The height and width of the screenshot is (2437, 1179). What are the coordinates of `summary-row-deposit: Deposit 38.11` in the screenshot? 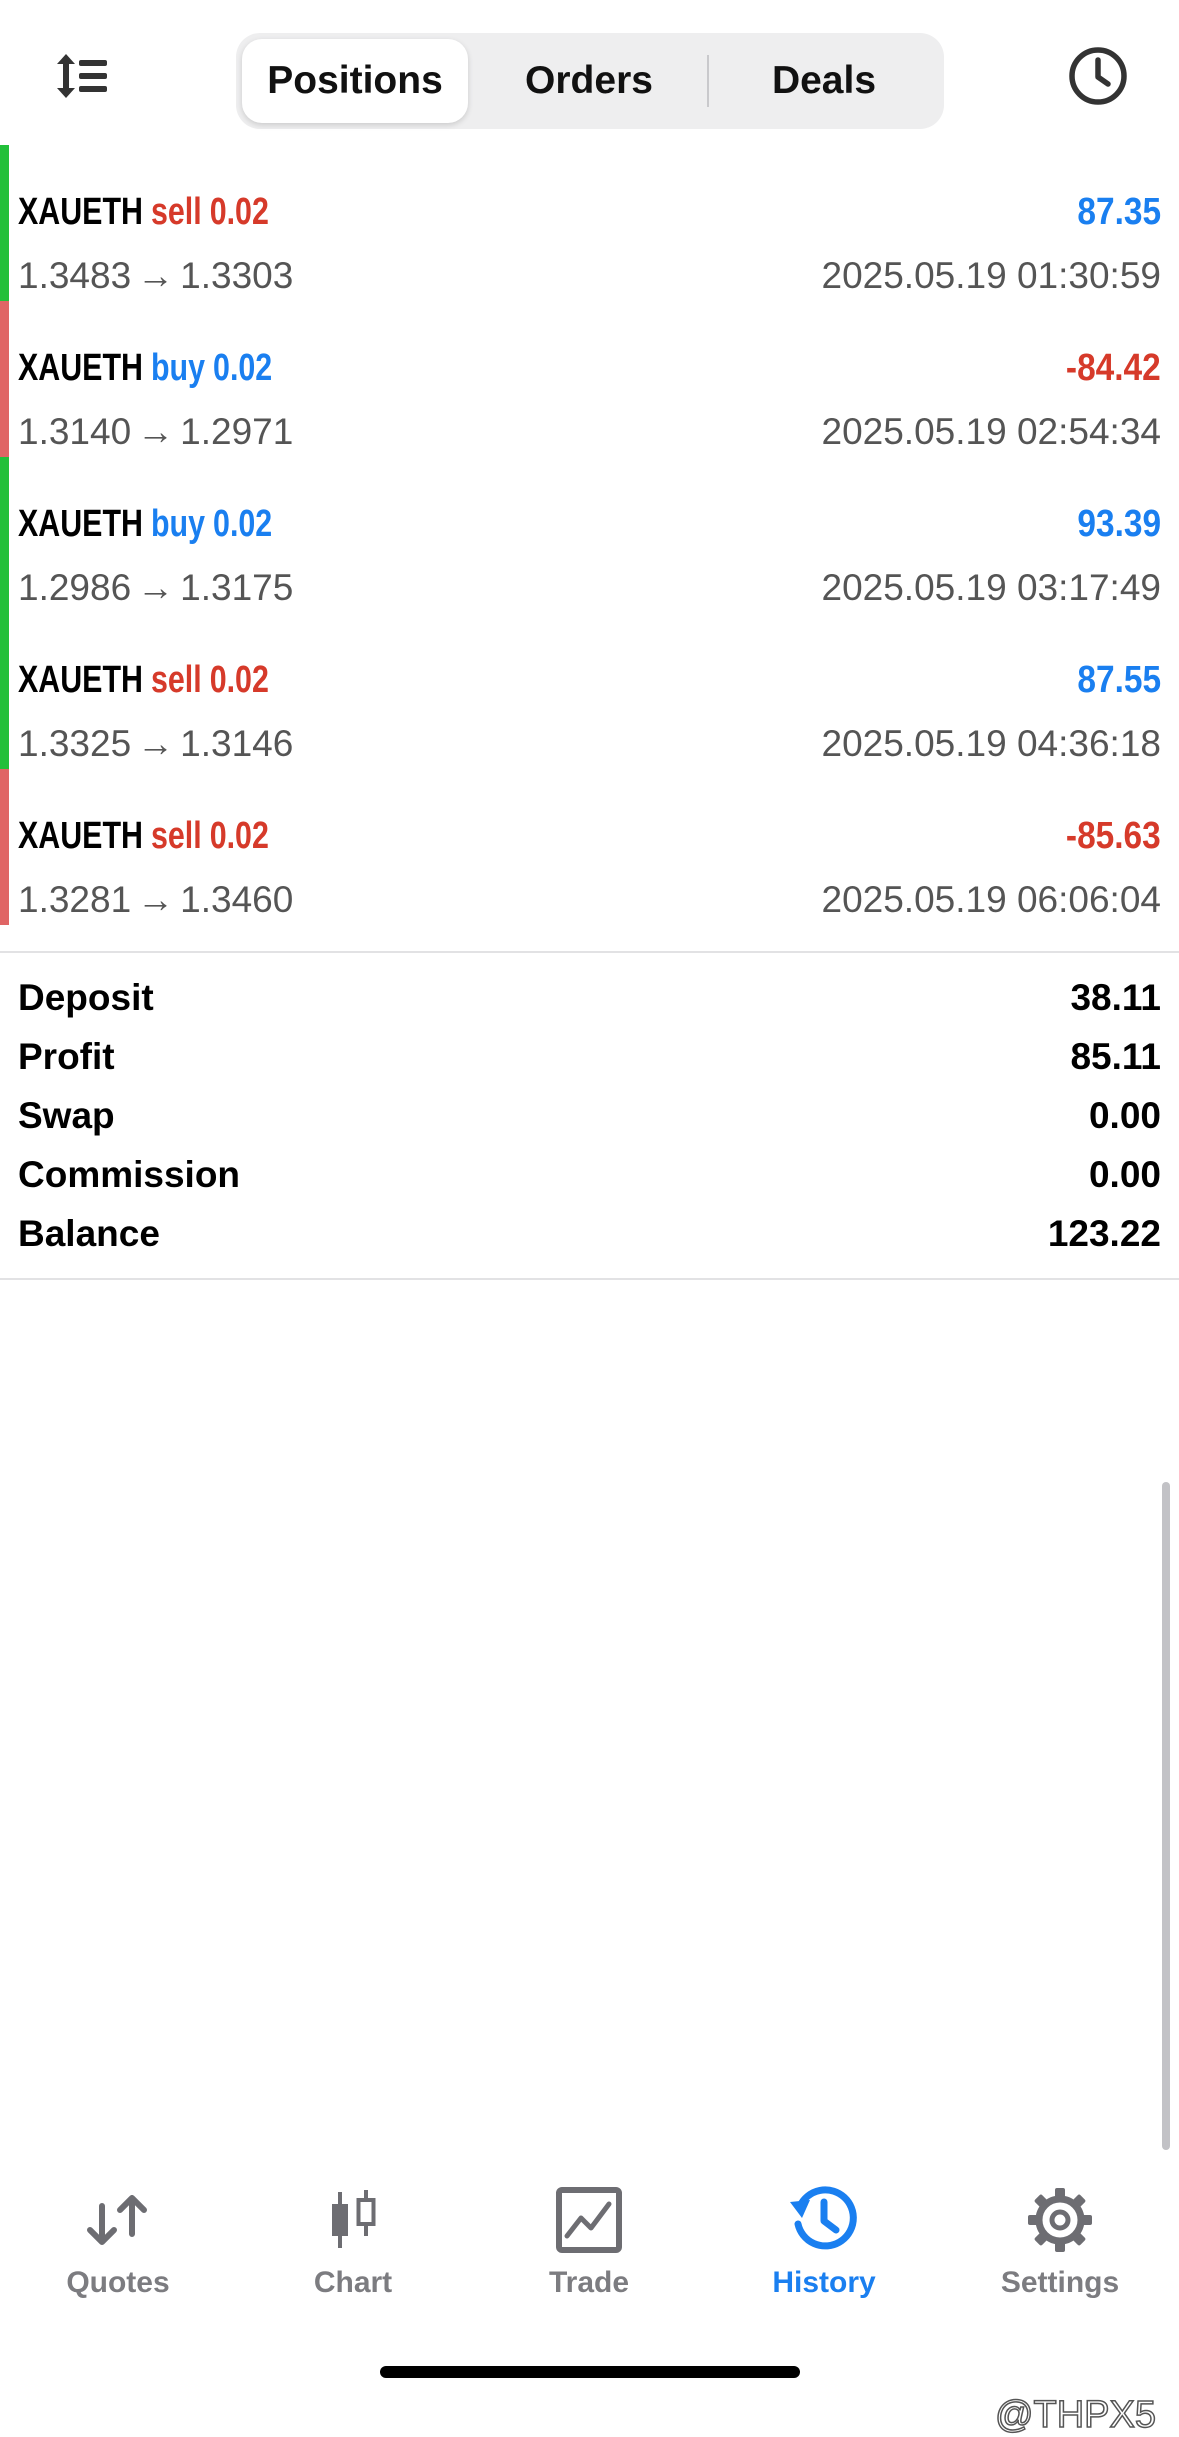 It's located at (589, 997).